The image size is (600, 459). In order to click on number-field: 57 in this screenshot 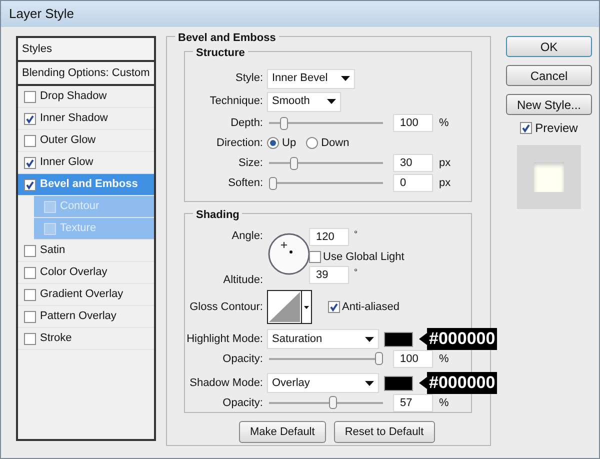, I will do `click(413, 403)`.